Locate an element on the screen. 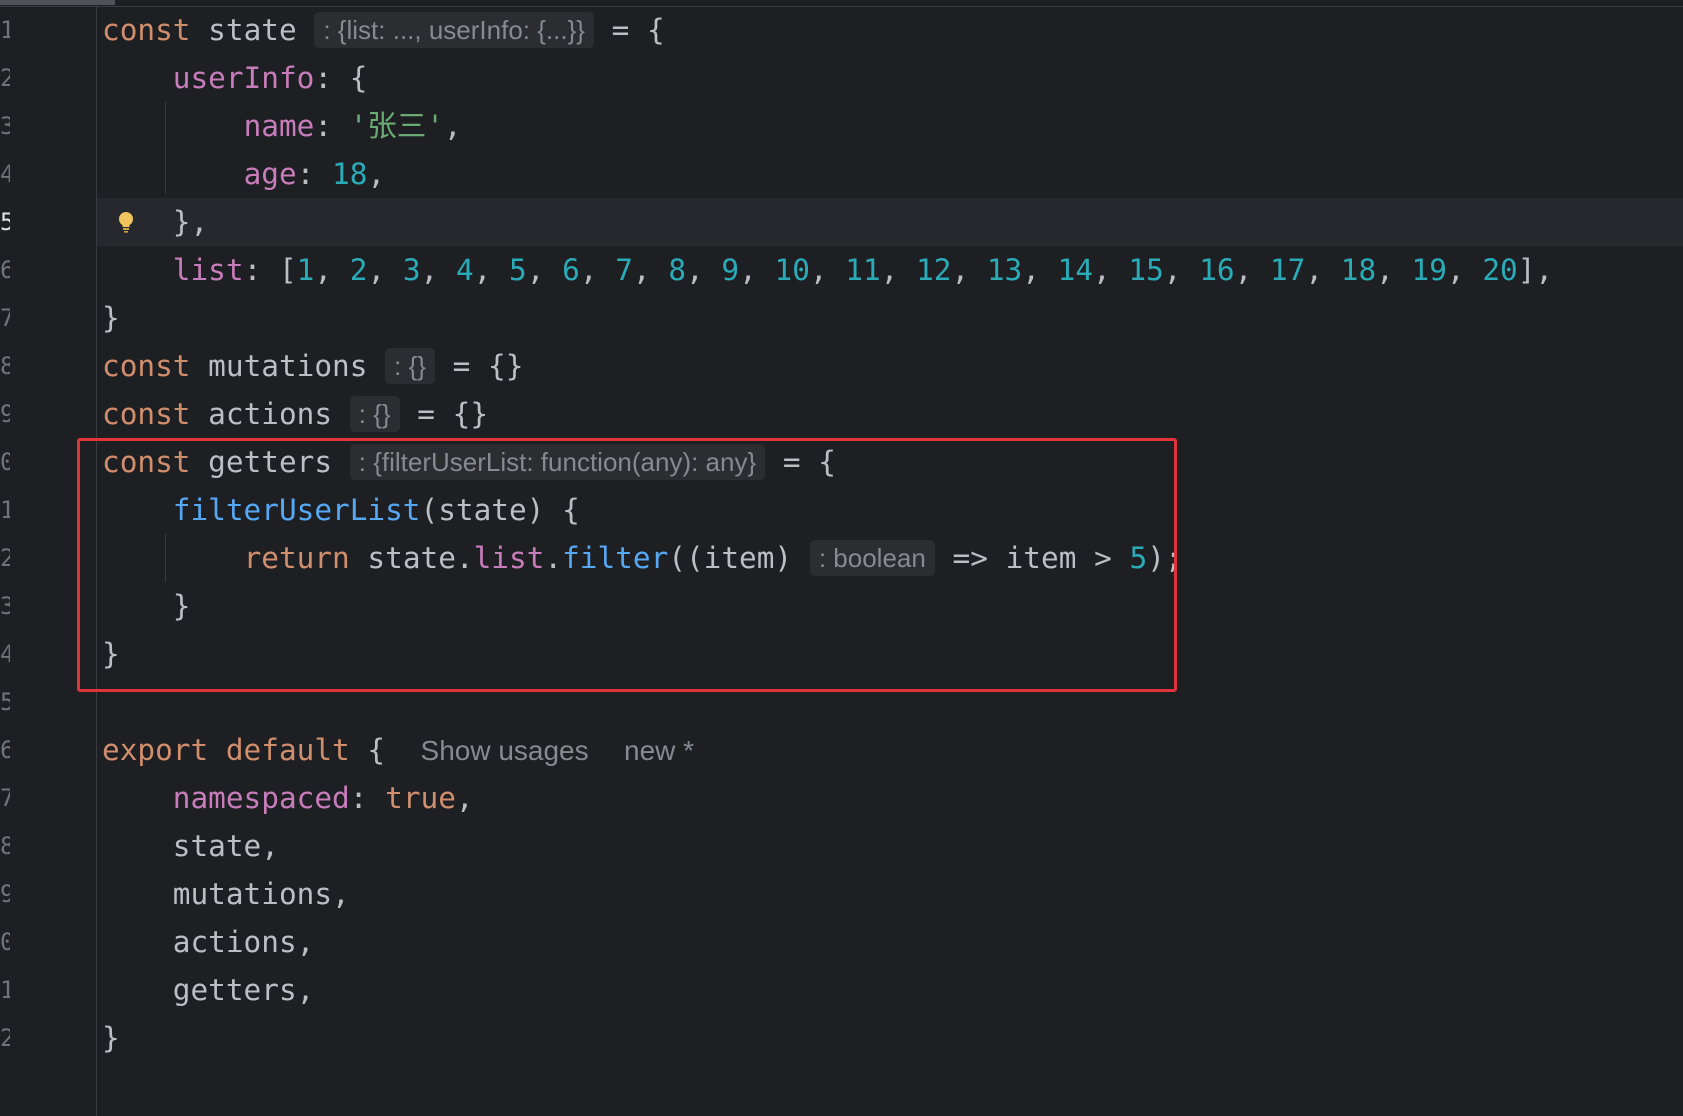 This screenshot has height=1116, width=1683. number-literal: 5 is located at coordinates (518, 270).